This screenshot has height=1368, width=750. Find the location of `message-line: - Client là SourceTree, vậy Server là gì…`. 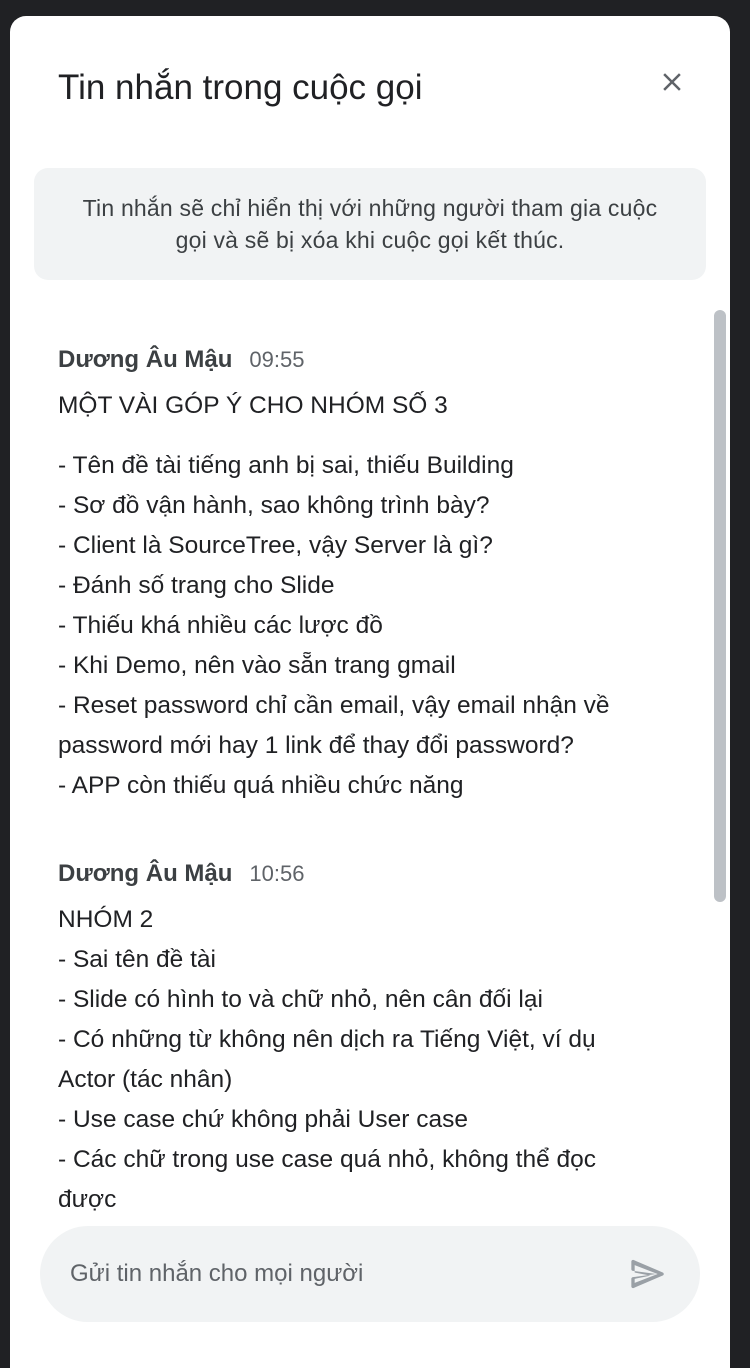

message-line: - Client là SourceTree, vậy Server là gì… is located at coordinates (275, 545).